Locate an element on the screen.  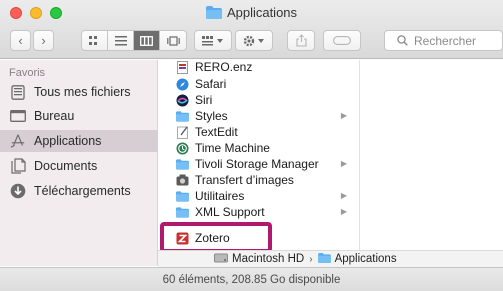
columns-icon is located at coordinates (146, 40).